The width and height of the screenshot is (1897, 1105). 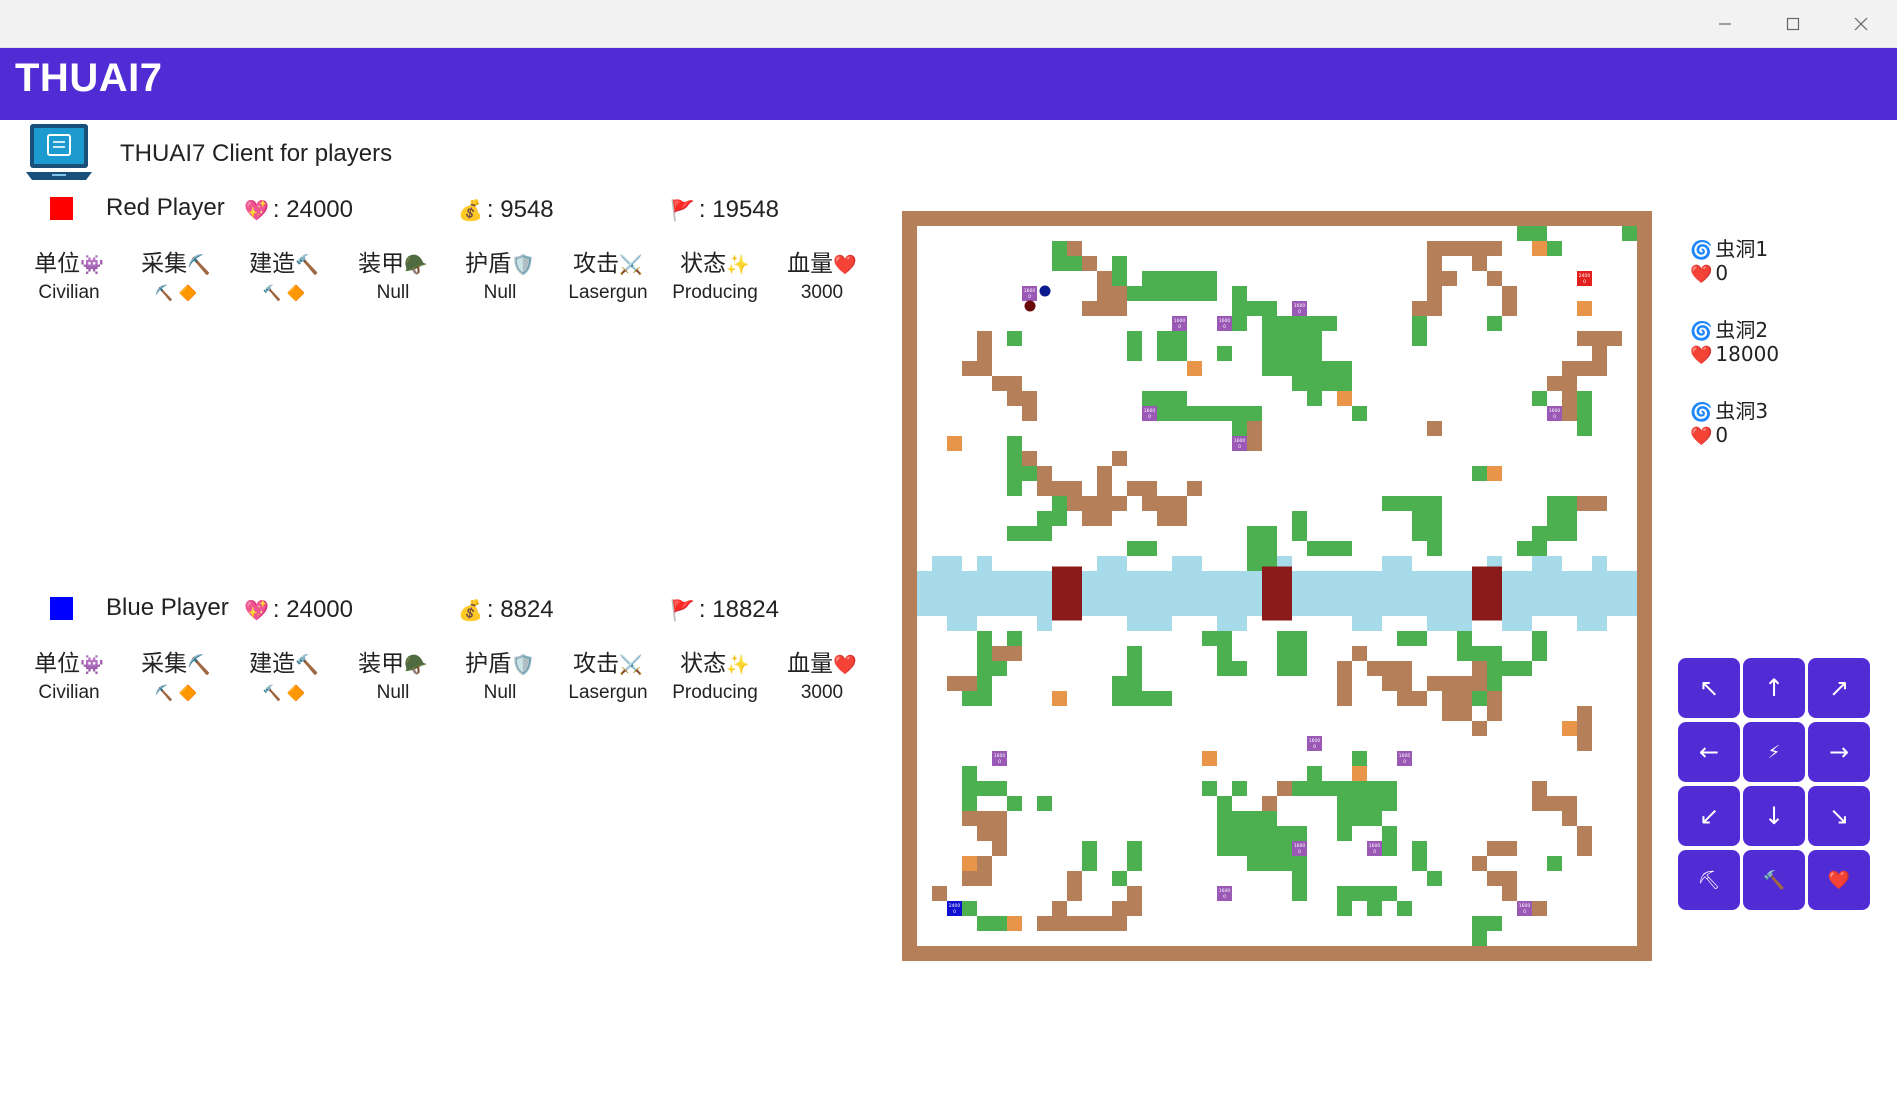 I want to click on recover-button: ❤️, so click(x=1839, y=880).